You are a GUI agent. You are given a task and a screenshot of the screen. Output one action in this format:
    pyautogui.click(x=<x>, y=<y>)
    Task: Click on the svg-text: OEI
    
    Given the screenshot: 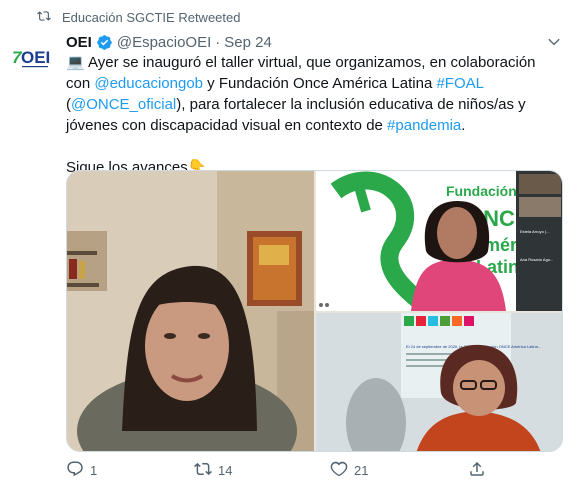 What is the action you would take?
    pyautogui.click(x=35, y=57)
    